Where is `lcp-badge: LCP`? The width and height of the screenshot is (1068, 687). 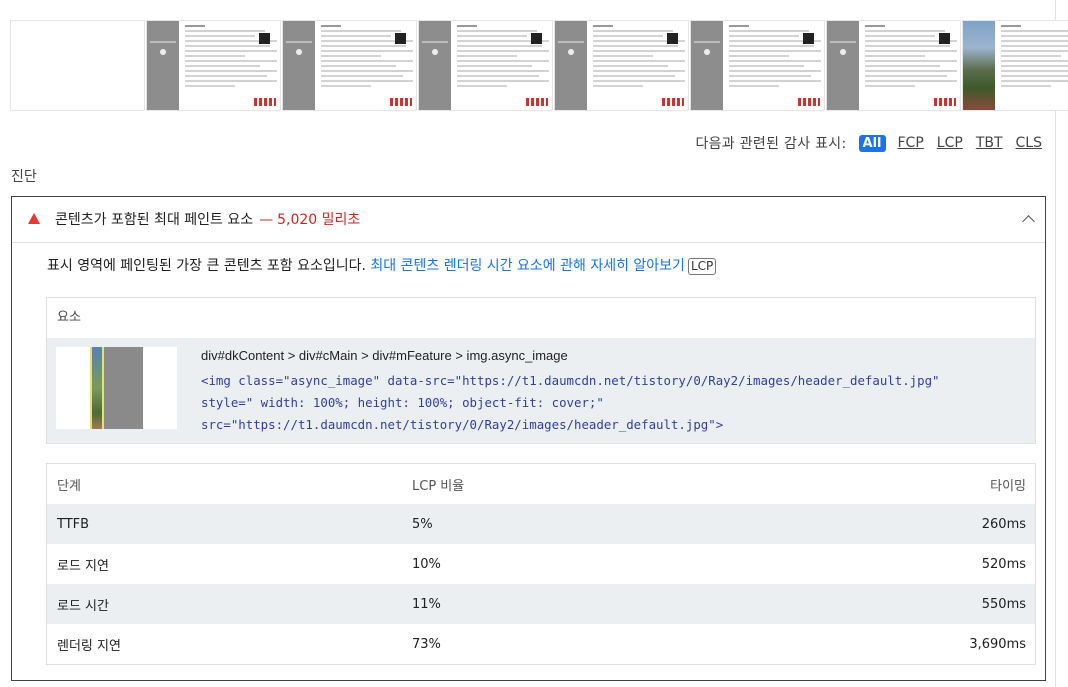 lcp-badge: LCP is located at coordinates (702, 266).